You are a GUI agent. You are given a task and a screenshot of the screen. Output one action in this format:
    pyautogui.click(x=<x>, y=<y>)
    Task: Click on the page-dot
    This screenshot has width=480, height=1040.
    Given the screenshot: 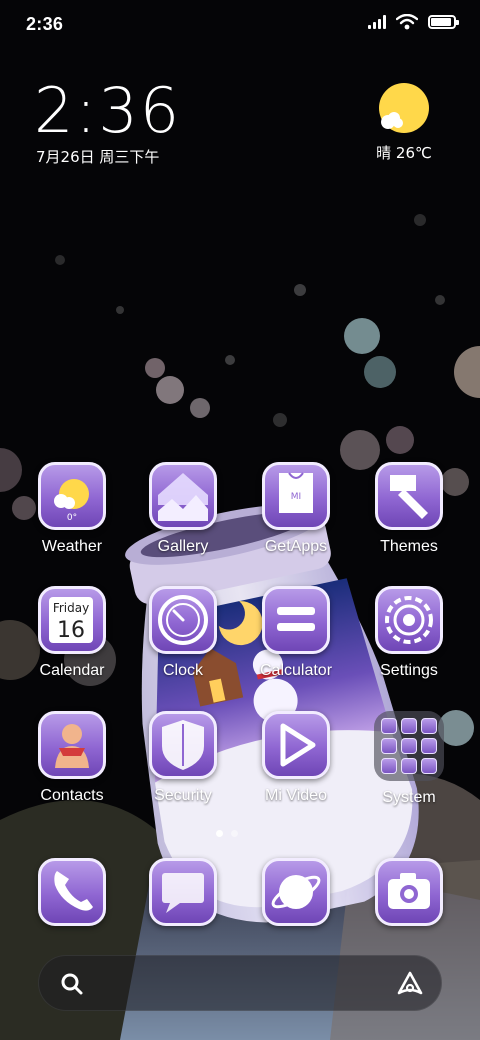 What is the action you would take?
    pyautogui.click(x=234, y=833)
    